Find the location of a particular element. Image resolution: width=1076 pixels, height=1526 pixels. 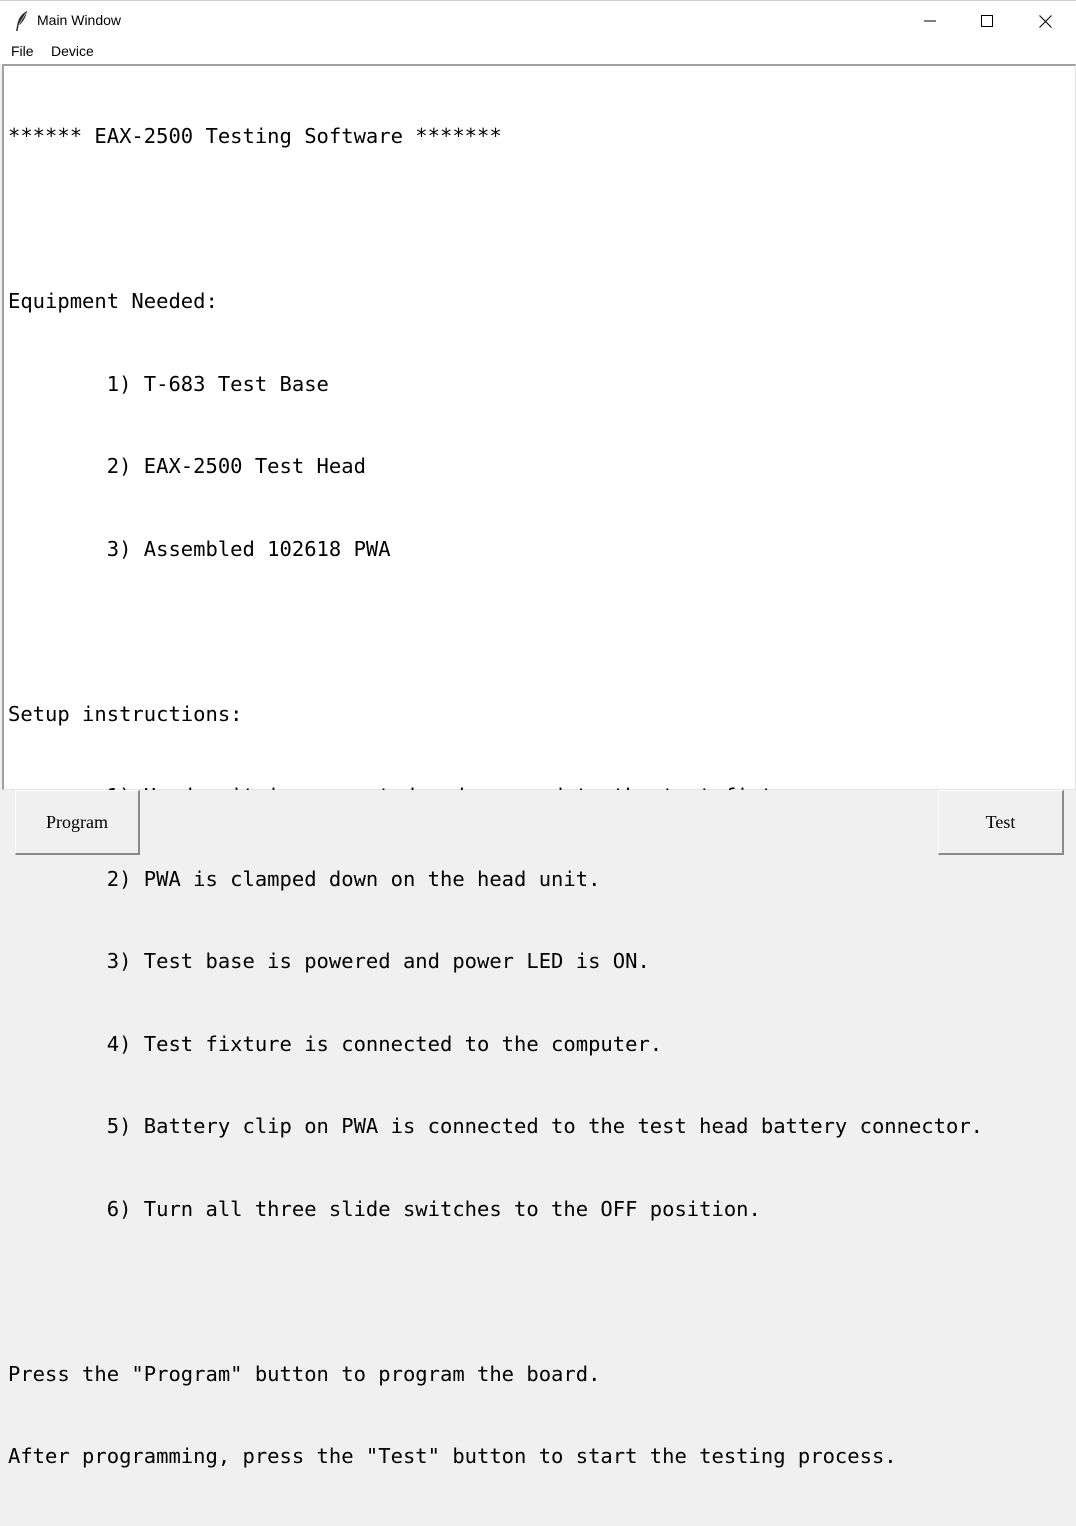

output-line: ****** EAX-2500 Testing Software ******* is located at coordinates (255, 136).